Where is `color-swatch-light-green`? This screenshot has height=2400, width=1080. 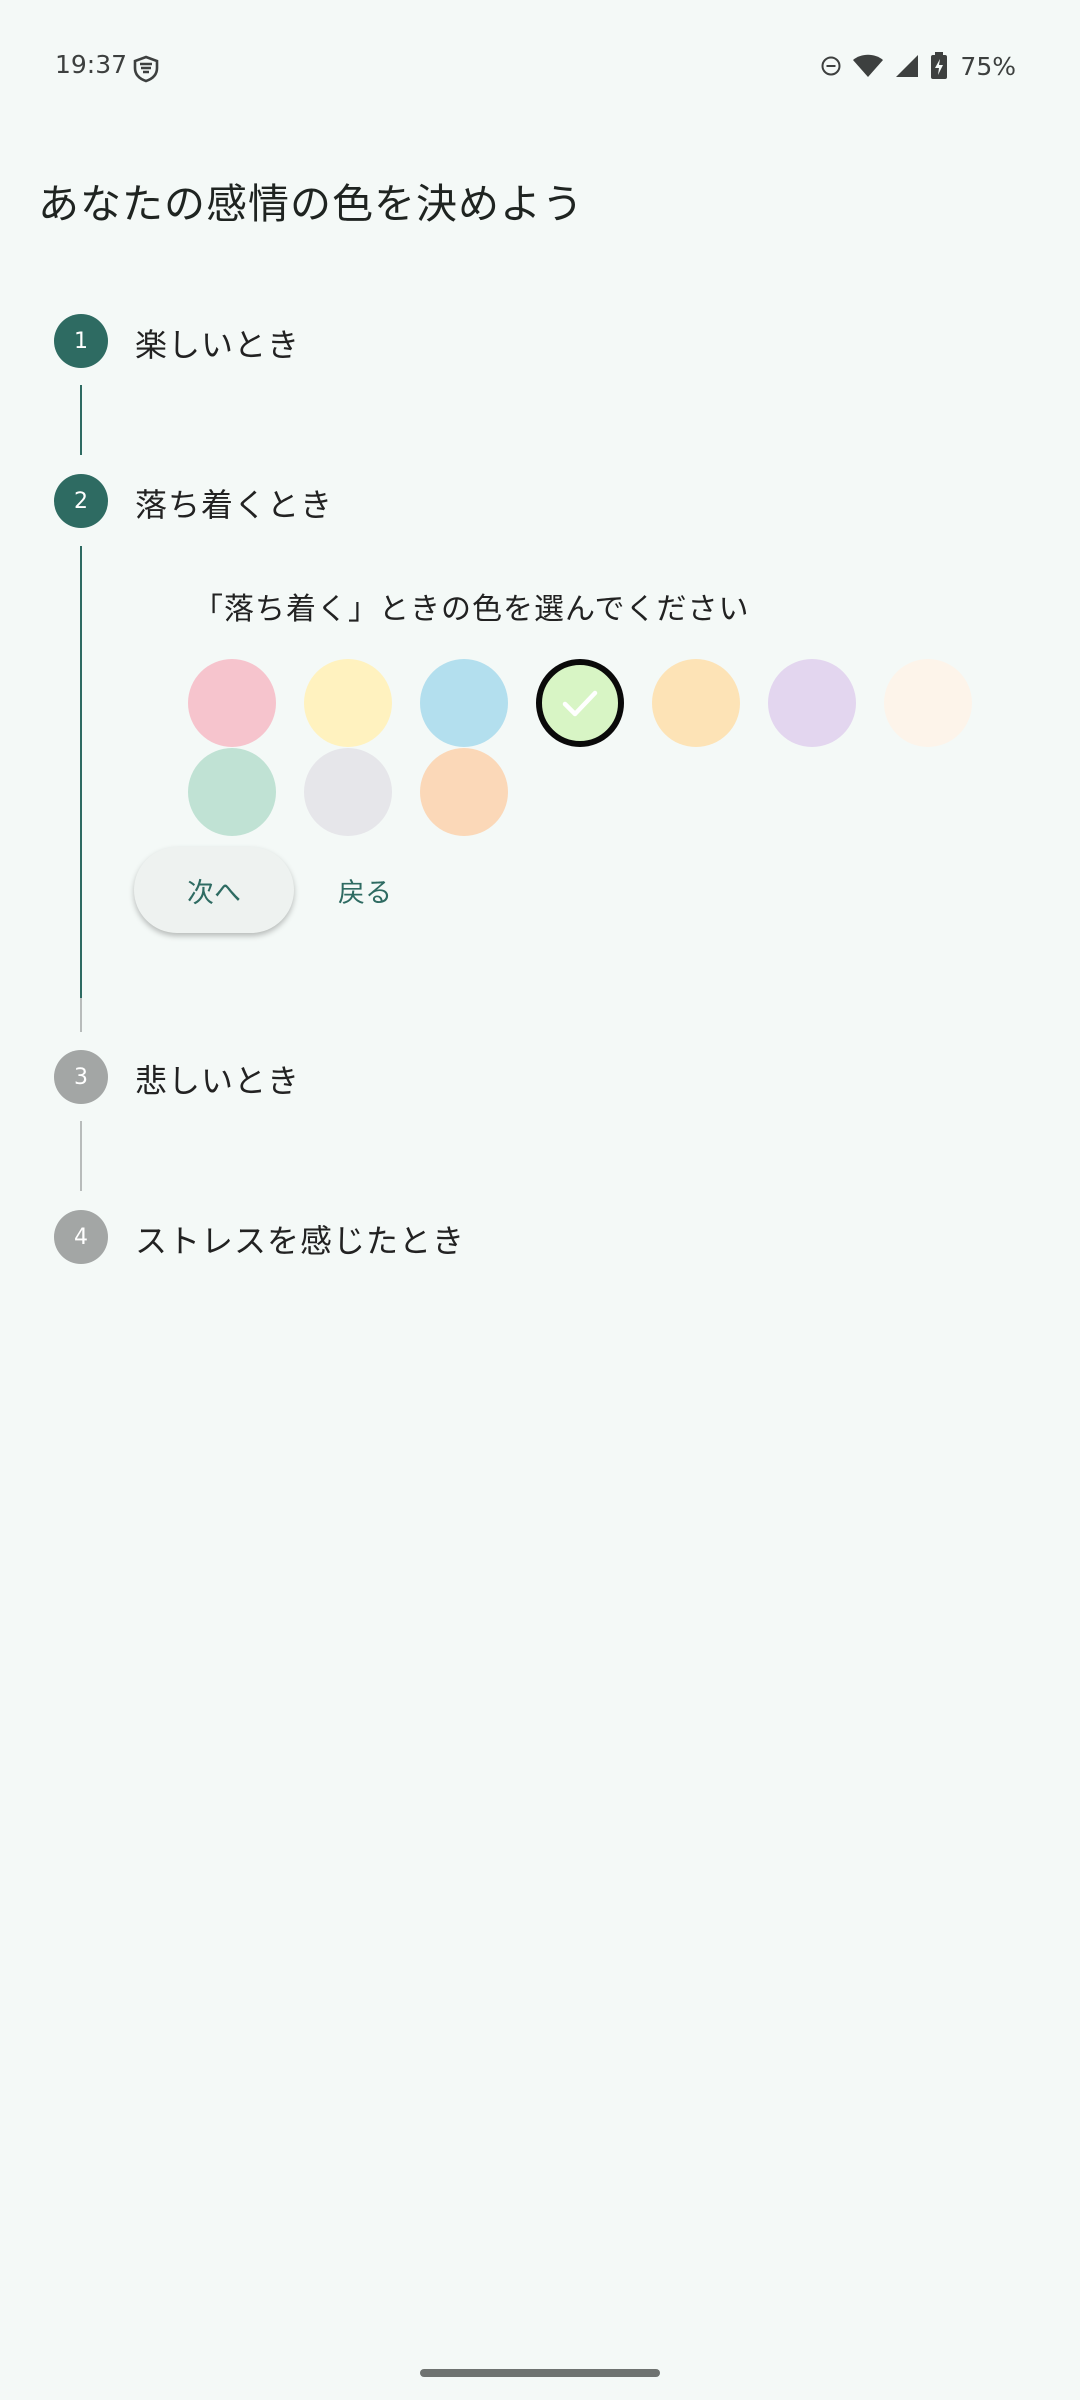
color-swatch-light-green is located at coordinates (580, 703).